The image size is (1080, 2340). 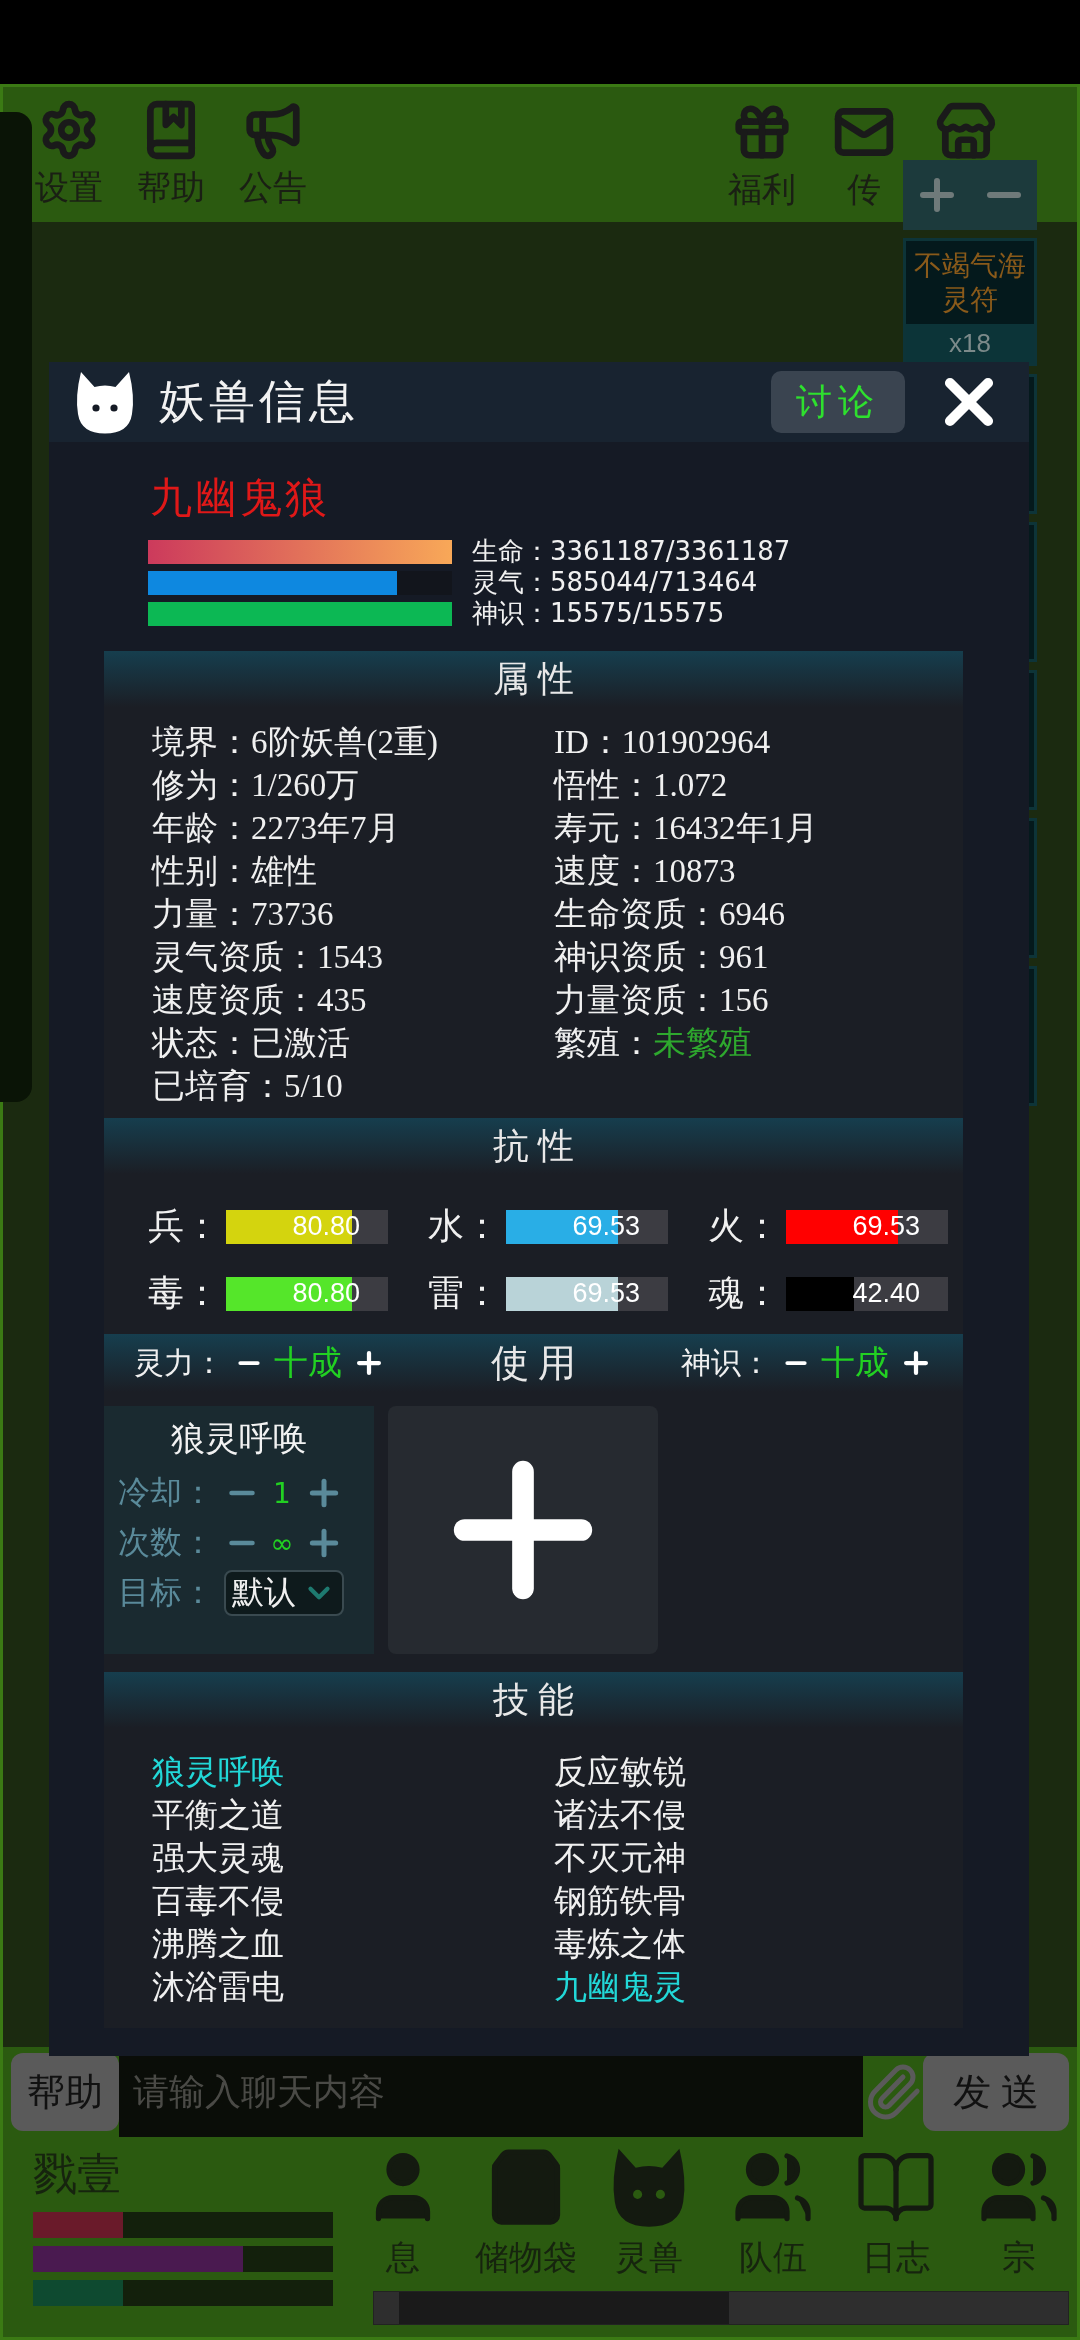 I want to click on attribute-value: 961, so click(x=744, y=957).